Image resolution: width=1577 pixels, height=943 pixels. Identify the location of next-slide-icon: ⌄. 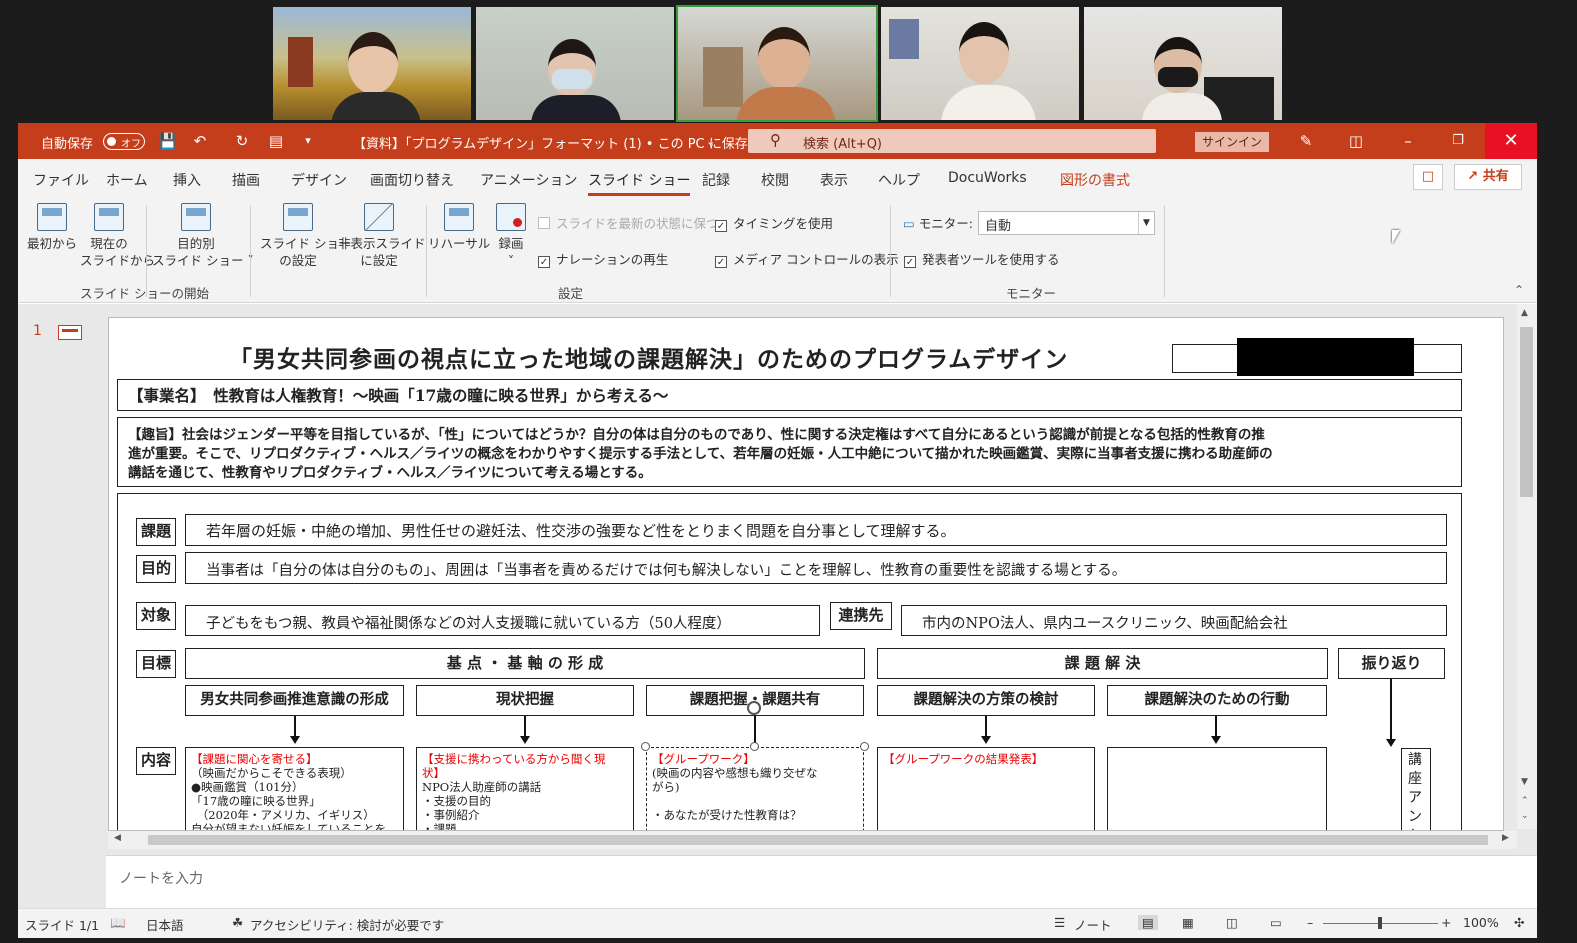
(1525, 816).